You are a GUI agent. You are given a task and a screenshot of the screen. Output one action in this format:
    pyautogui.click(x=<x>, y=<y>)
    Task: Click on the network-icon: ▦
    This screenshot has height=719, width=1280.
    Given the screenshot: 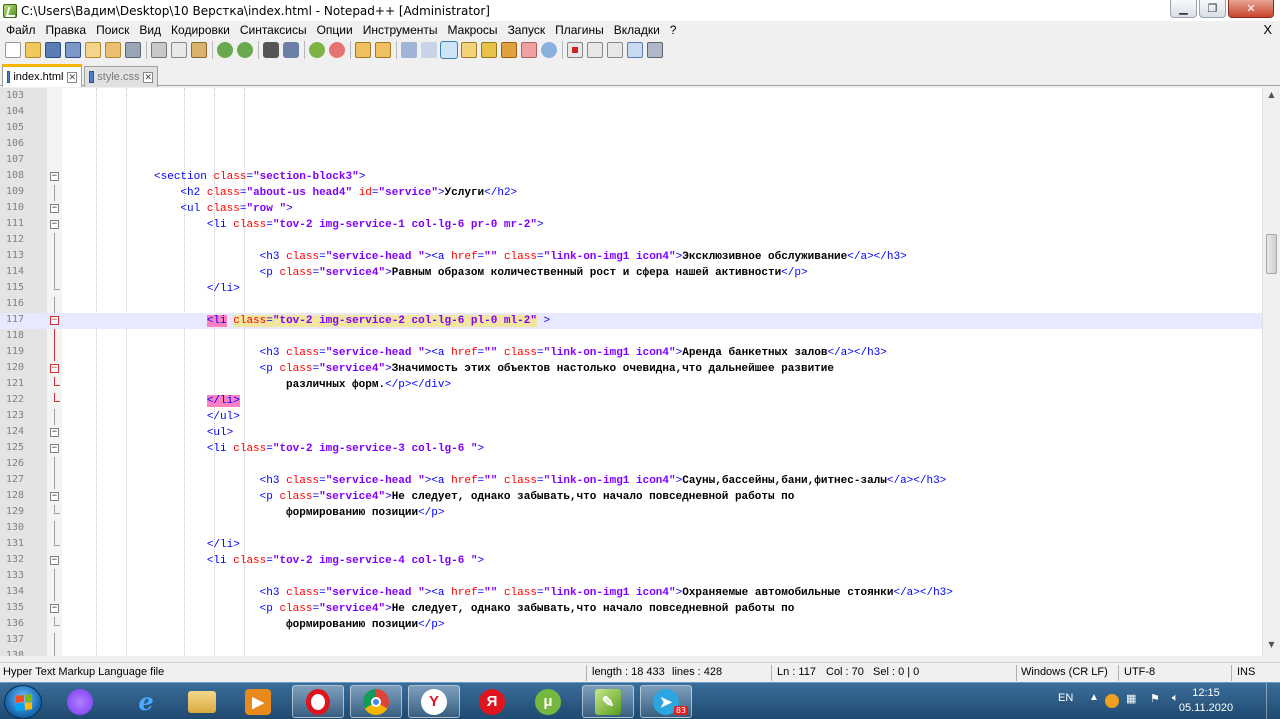 What is the action you would take?
    pyautogui.click(x=1131, y=698)
    